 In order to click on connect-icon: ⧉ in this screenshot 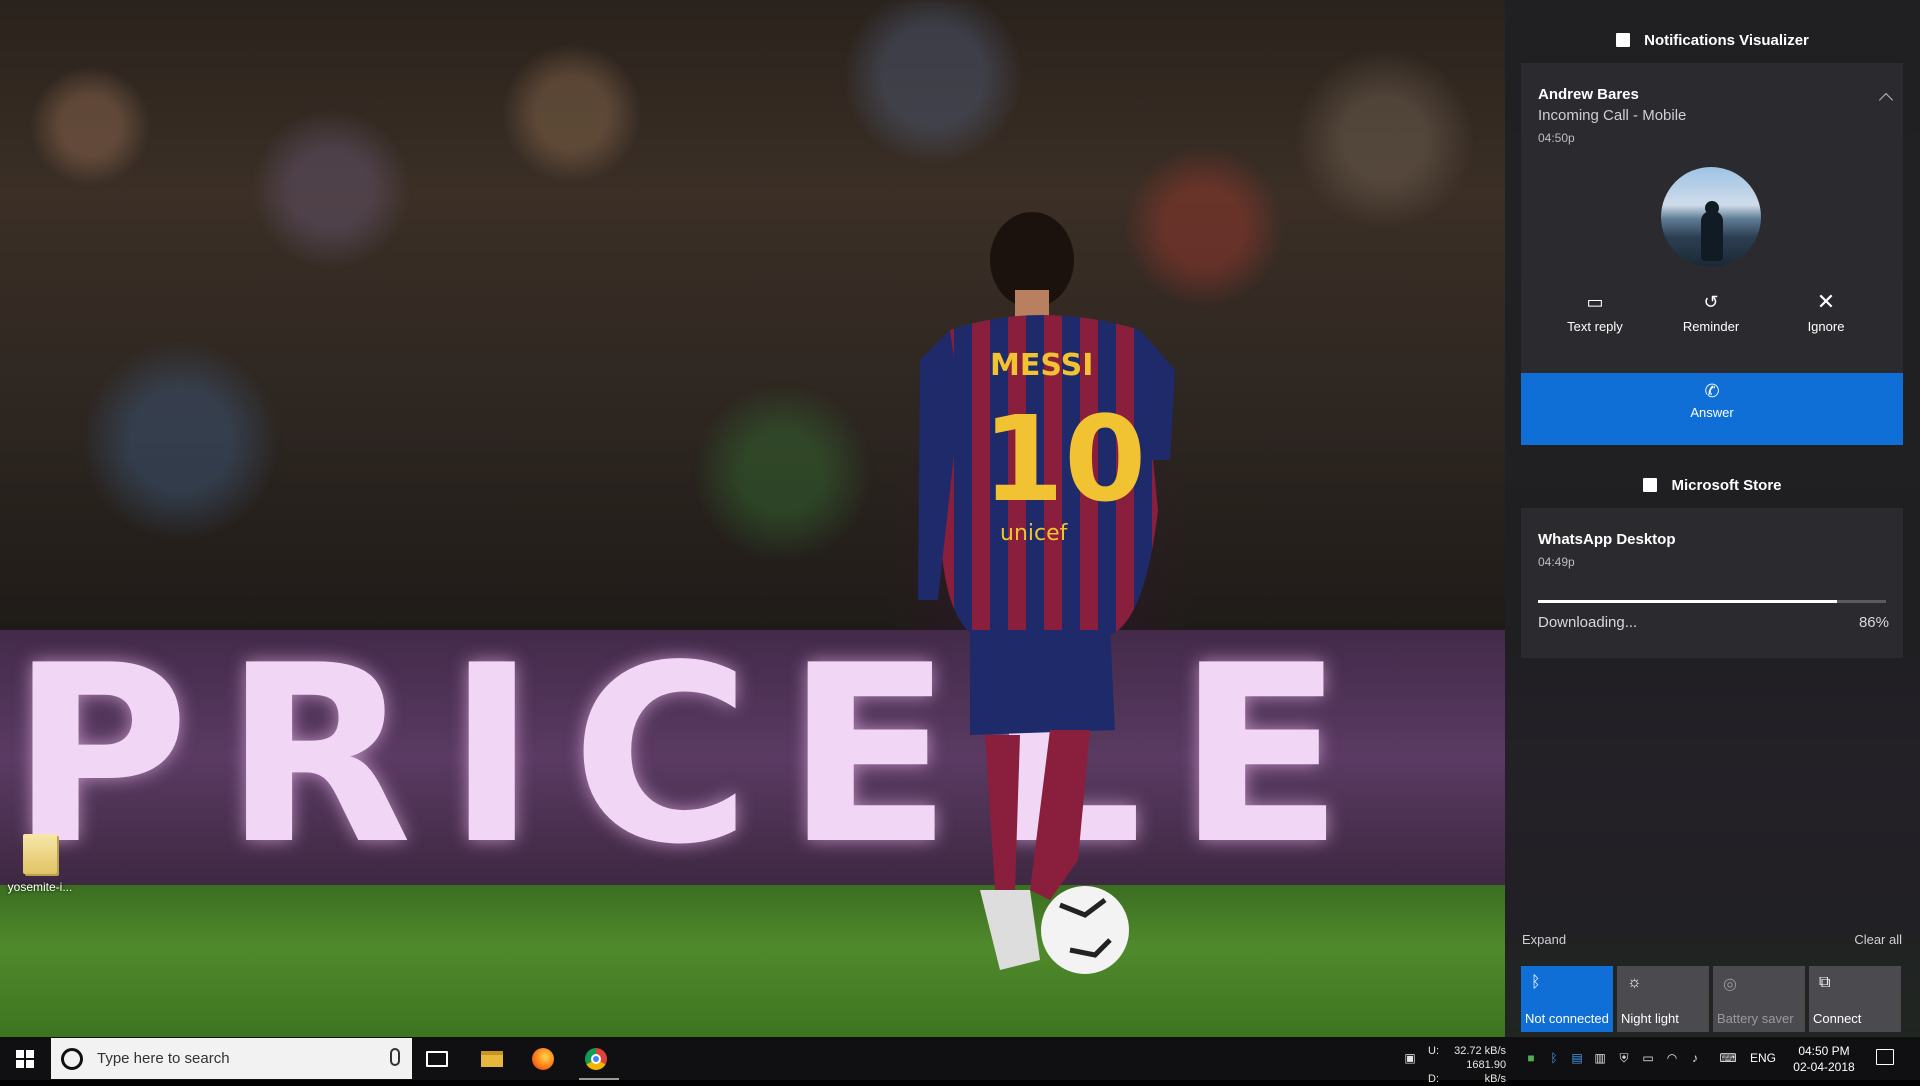, I will do `click(1825, 982)`.